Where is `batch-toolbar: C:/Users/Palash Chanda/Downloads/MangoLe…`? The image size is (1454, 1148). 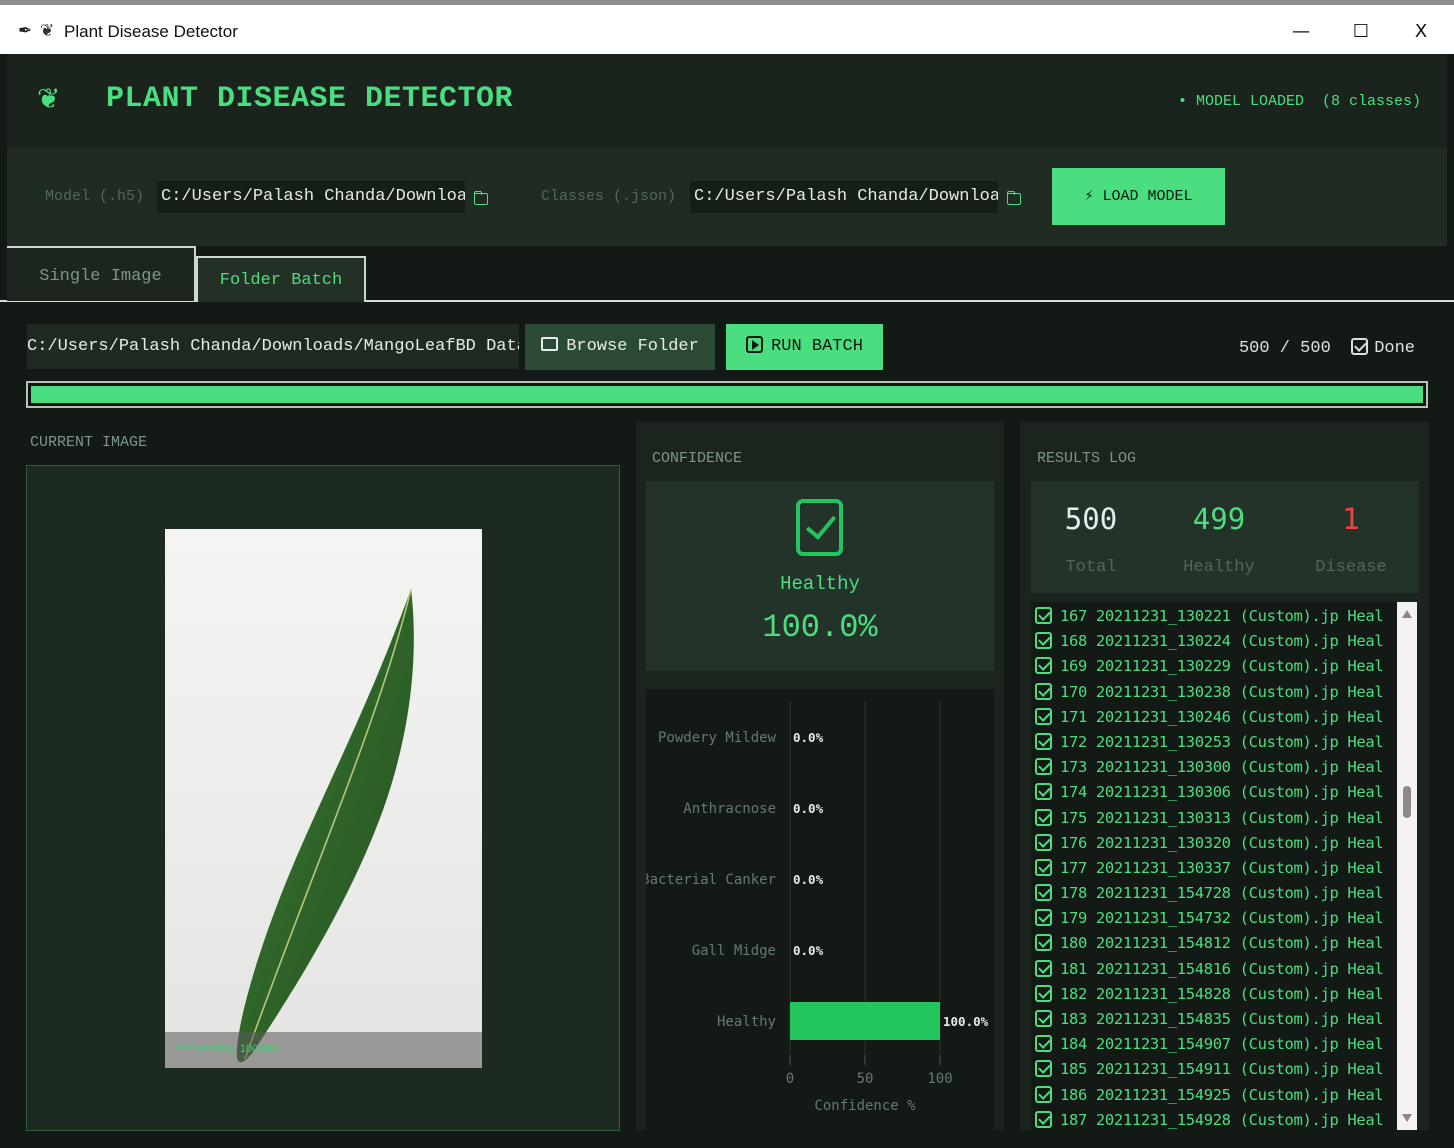
batch-toolbar: C:/Users/Palash Chanda/Downloads/MangoLe… is located at coordinates (727, 357).